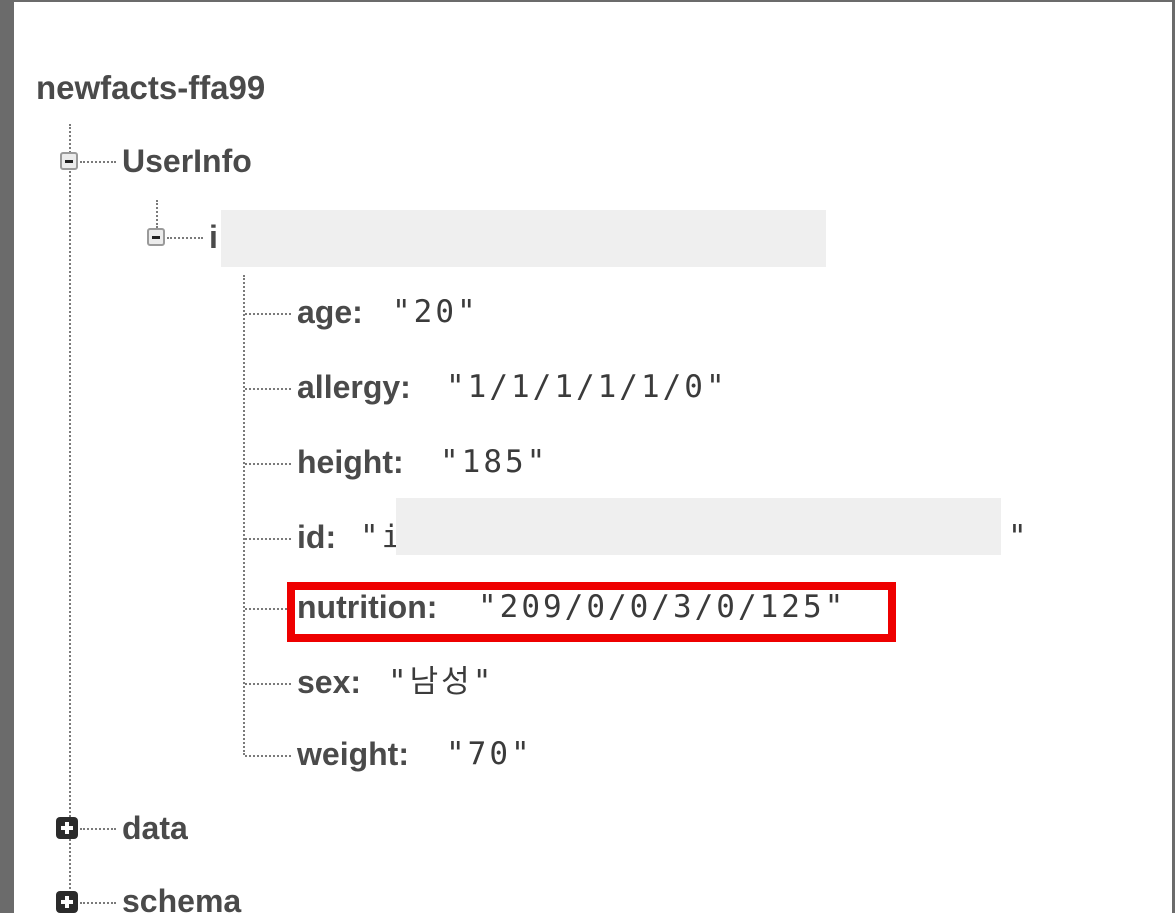  What do you see at coordinates (157, 214) in the screenshot?
I see `tree-guide-userinfo` at bounding box center [157, 214].